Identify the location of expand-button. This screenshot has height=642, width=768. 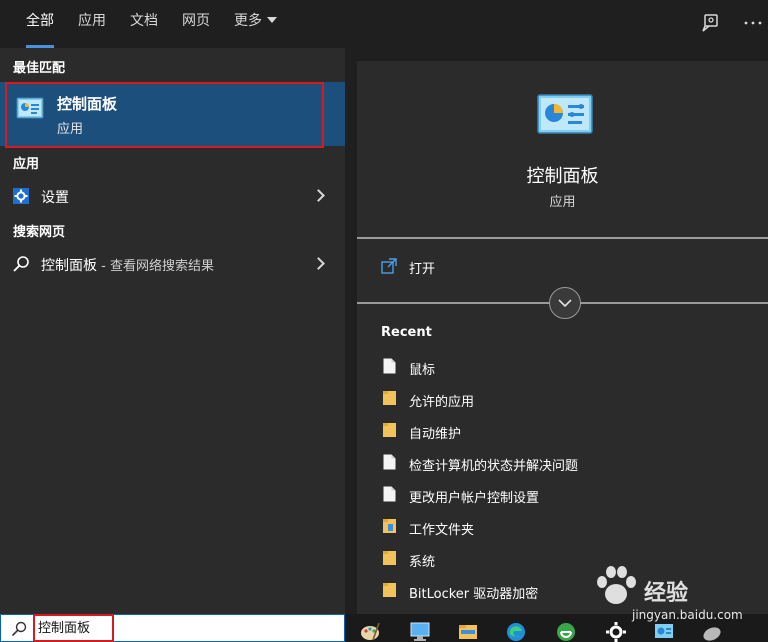
(565, 303).